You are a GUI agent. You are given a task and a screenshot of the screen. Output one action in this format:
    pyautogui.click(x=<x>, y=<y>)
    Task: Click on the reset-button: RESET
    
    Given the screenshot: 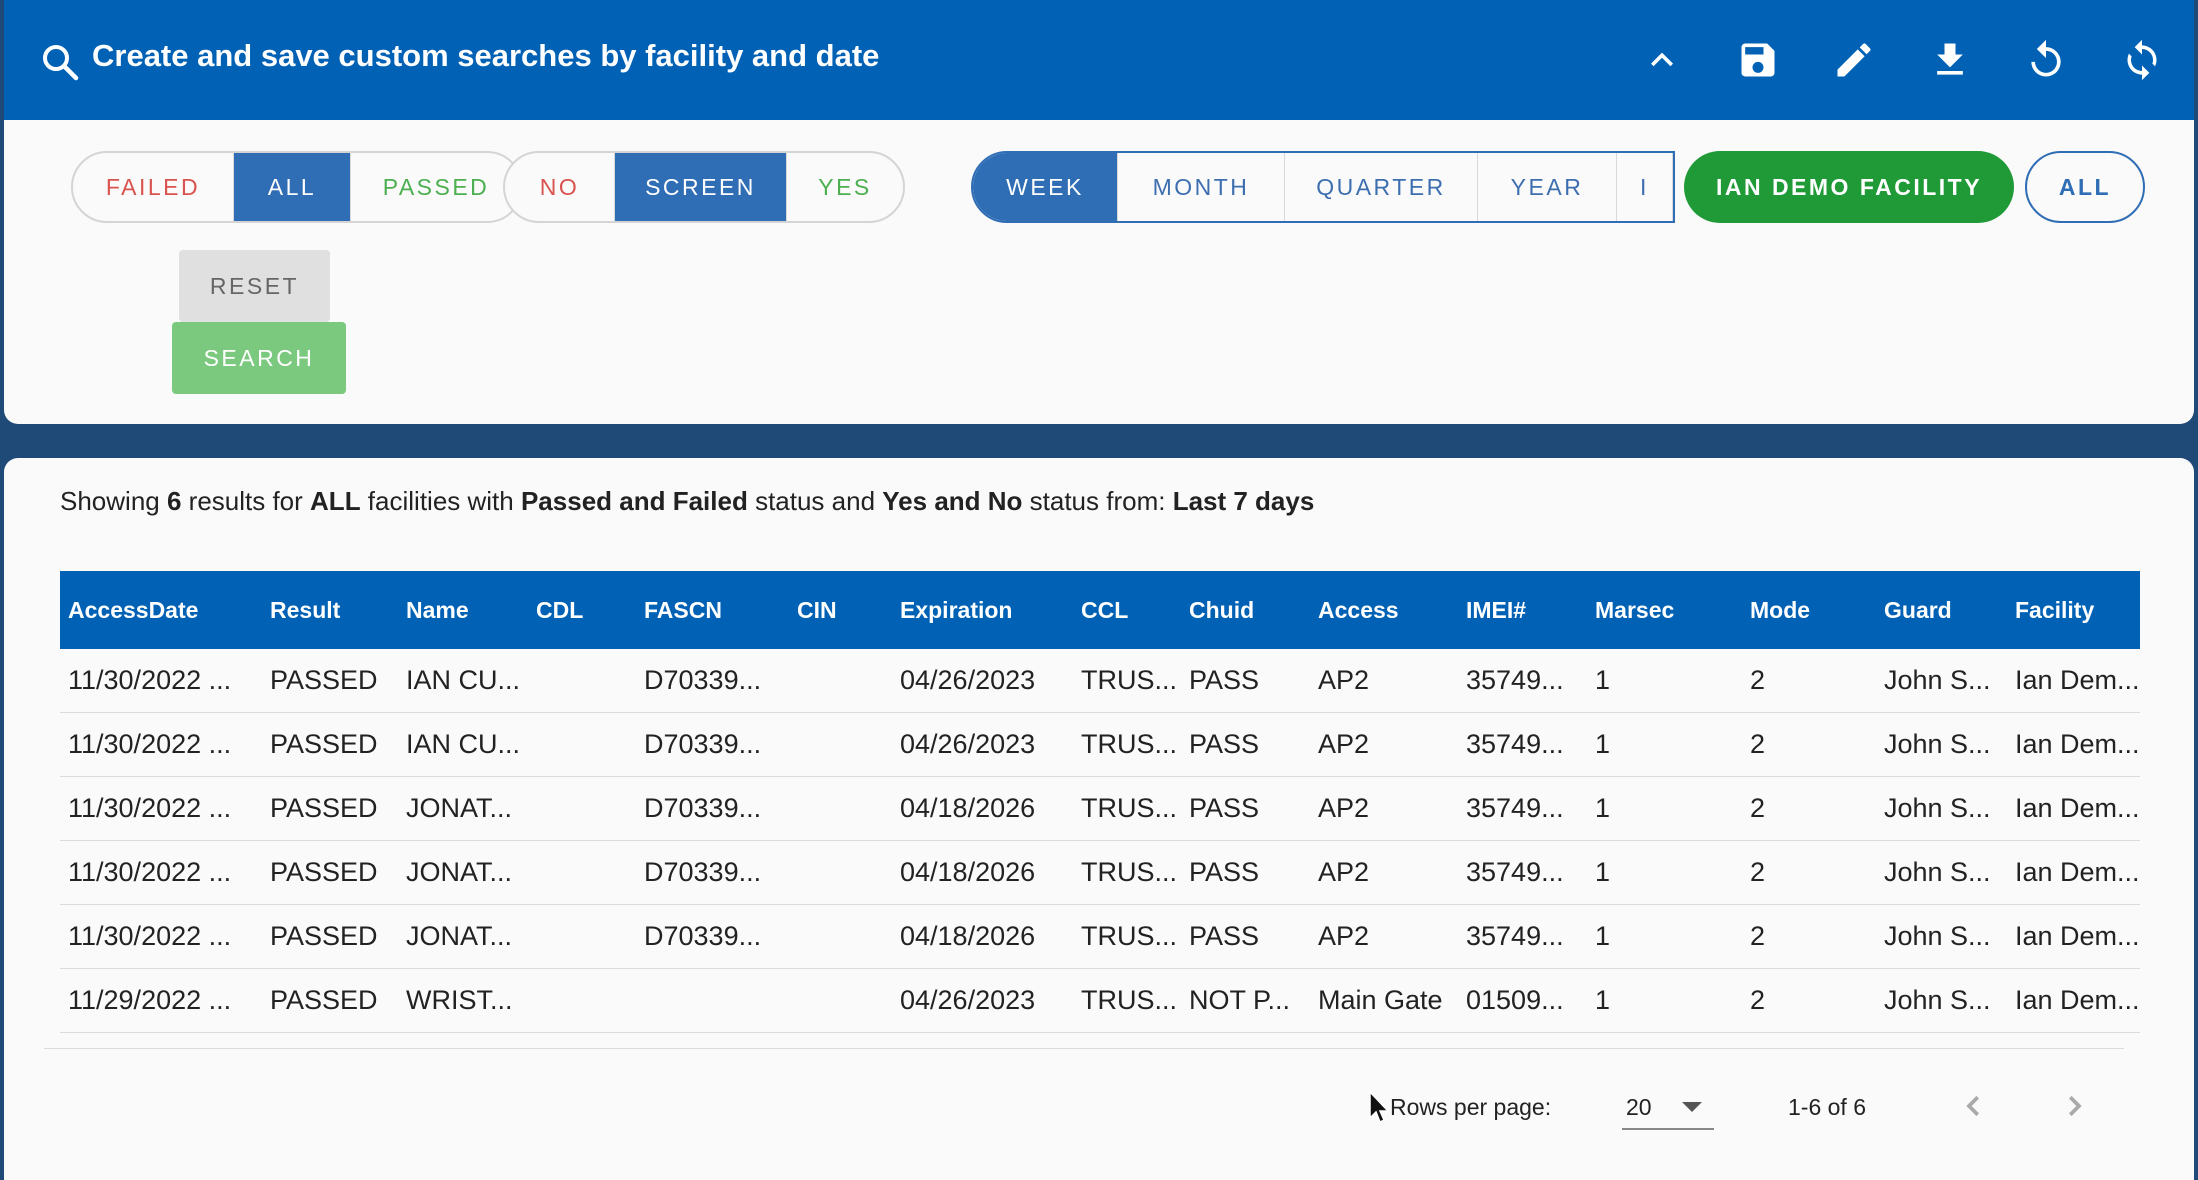 What is the action you would take?
    pyautogui.click(x=254, y=286)
    